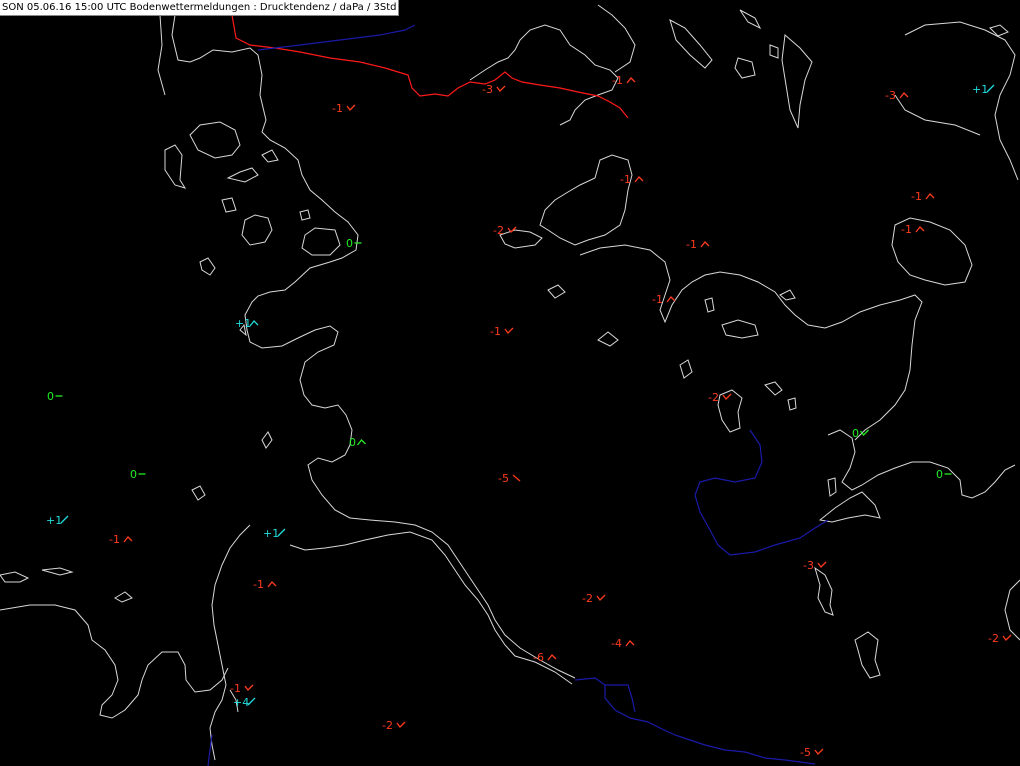 This screenshot has width=1020, height=766. Describe the element at coordinates (538, 657) in the screenshot. I see `tendency-value: -6` at that location.